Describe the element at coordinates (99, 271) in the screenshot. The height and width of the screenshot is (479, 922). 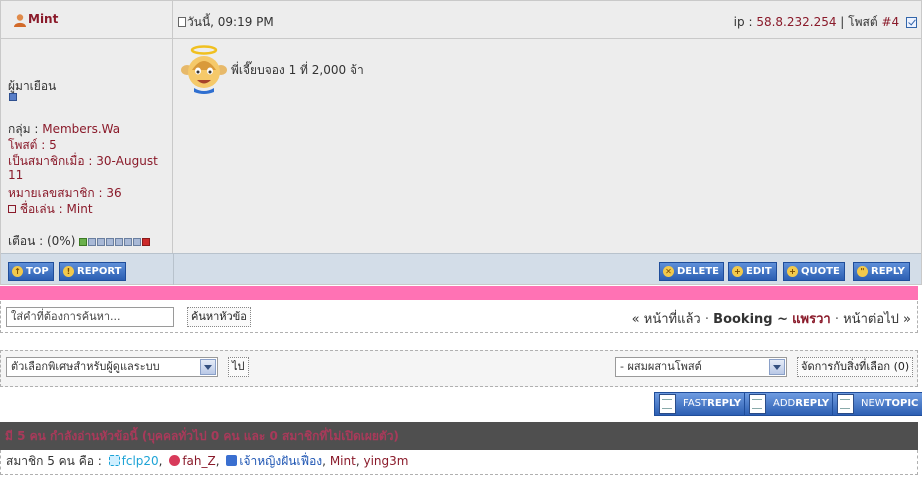
I see `report-button-label: REPORT` at that location.